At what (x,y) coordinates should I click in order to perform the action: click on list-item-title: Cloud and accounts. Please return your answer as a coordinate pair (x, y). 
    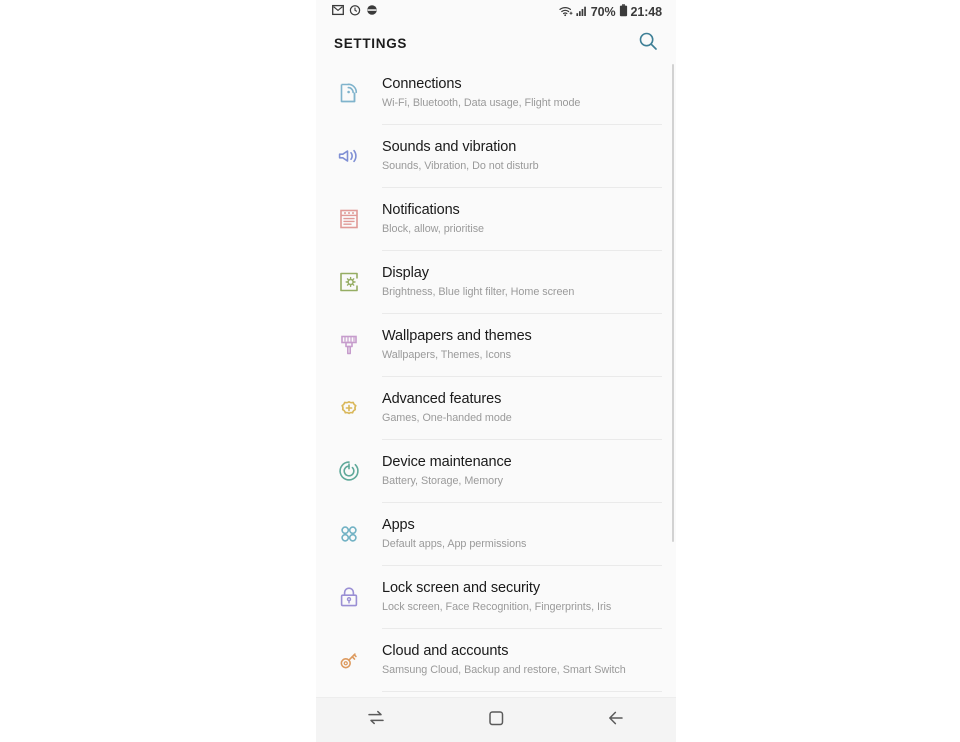
    Looking at the image, I should click on (445, 651).